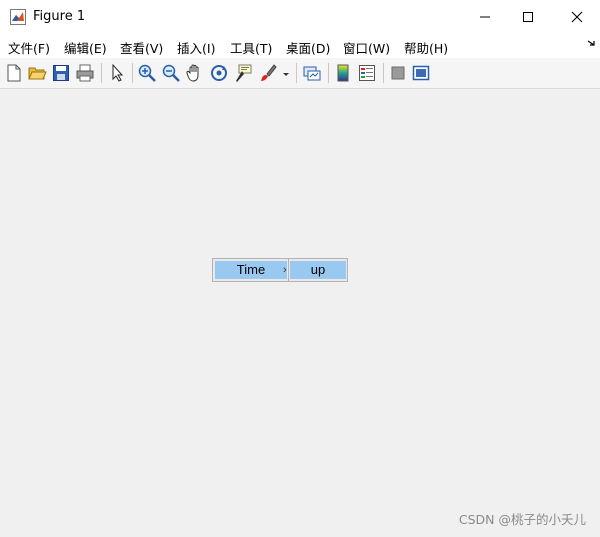 This screenshot has height=537, width=600. What do you see at coordinates (285, 270) in the screenshot?
I see `submenu-arrow-icon: ›` at bounding box center [285, 270].